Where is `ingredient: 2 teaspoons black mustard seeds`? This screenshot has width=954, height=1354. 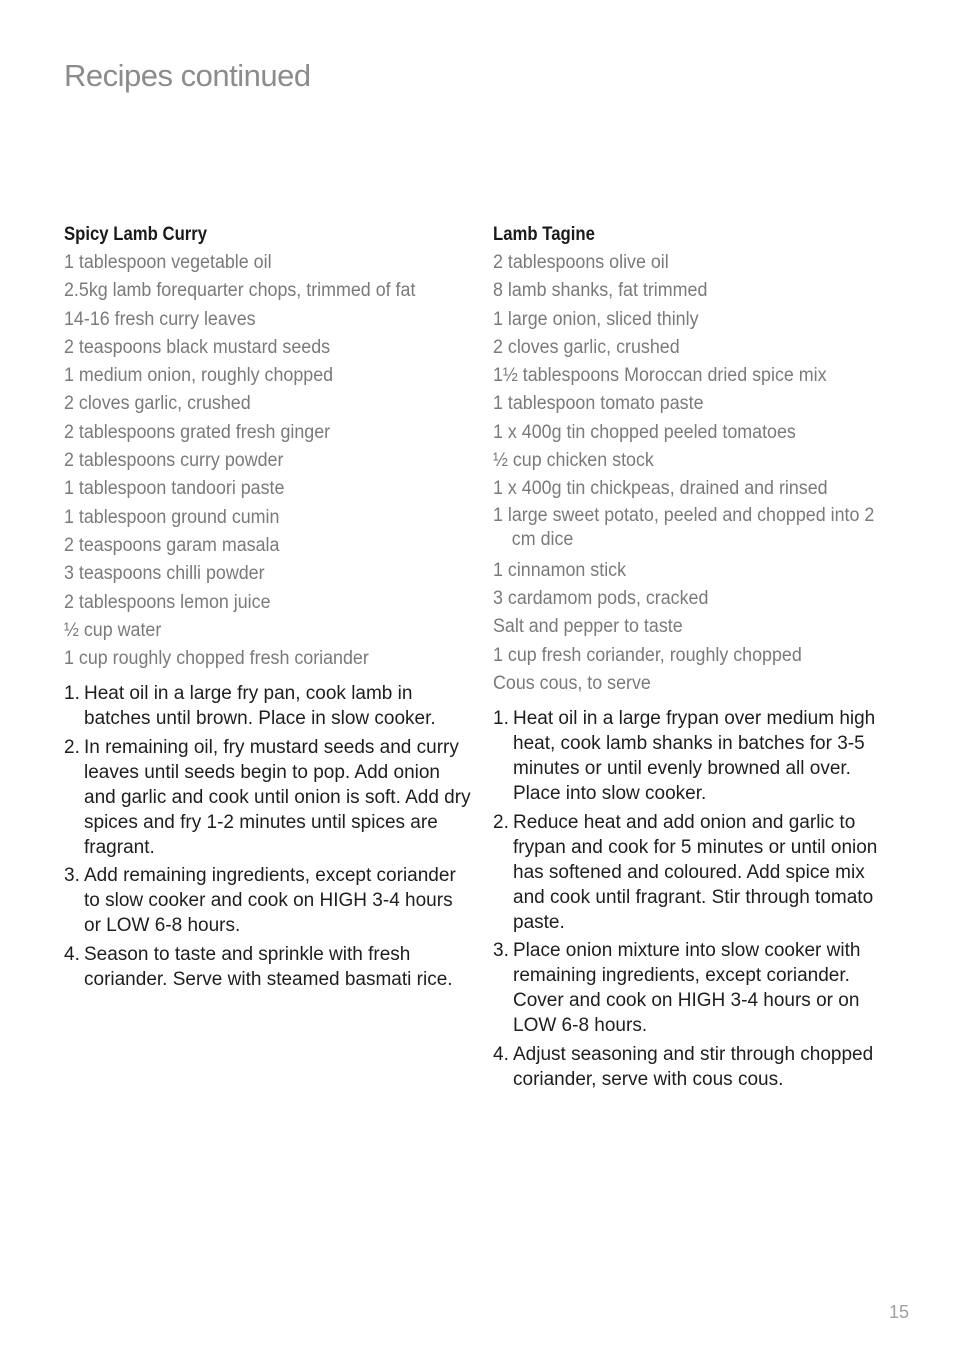 ingredient: 2 teaspoons black mustard seeds is located at coordinates (197, 347).